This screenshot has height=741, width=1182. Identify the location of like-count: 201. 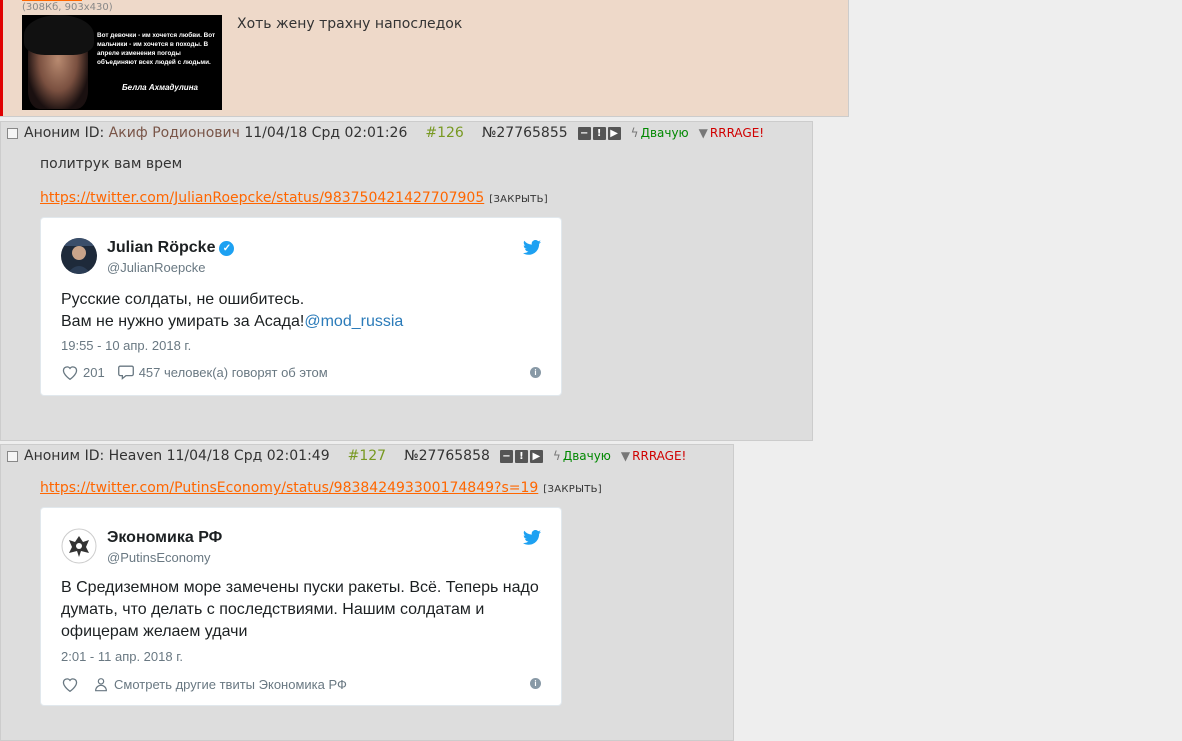
(94, 372).